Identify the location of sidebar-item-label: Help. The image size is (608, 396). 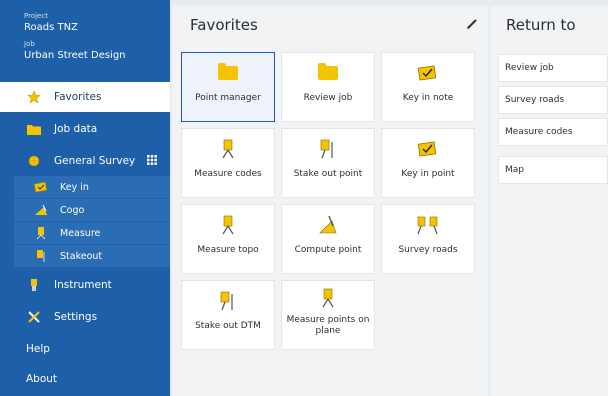
(38, 349).